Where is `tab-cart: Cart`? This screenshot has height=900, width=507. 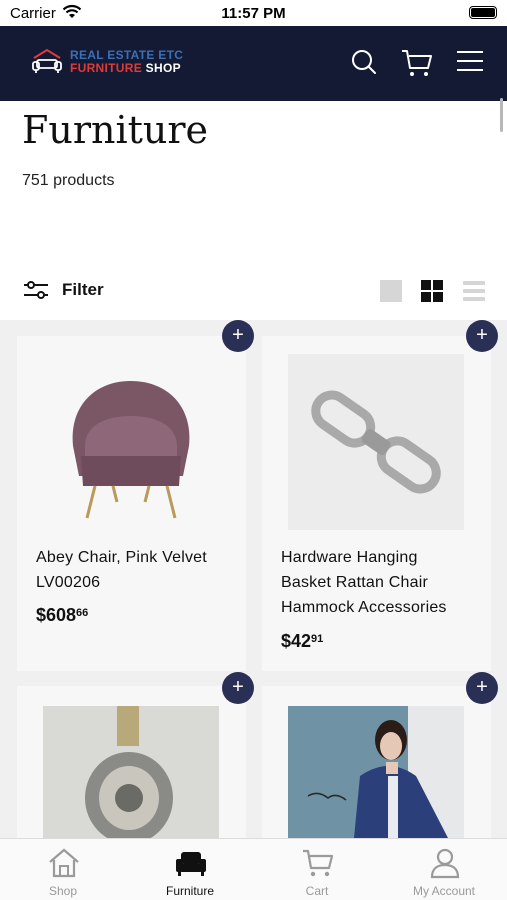
tab-cart: Cart is located at coordinates (317, 869).